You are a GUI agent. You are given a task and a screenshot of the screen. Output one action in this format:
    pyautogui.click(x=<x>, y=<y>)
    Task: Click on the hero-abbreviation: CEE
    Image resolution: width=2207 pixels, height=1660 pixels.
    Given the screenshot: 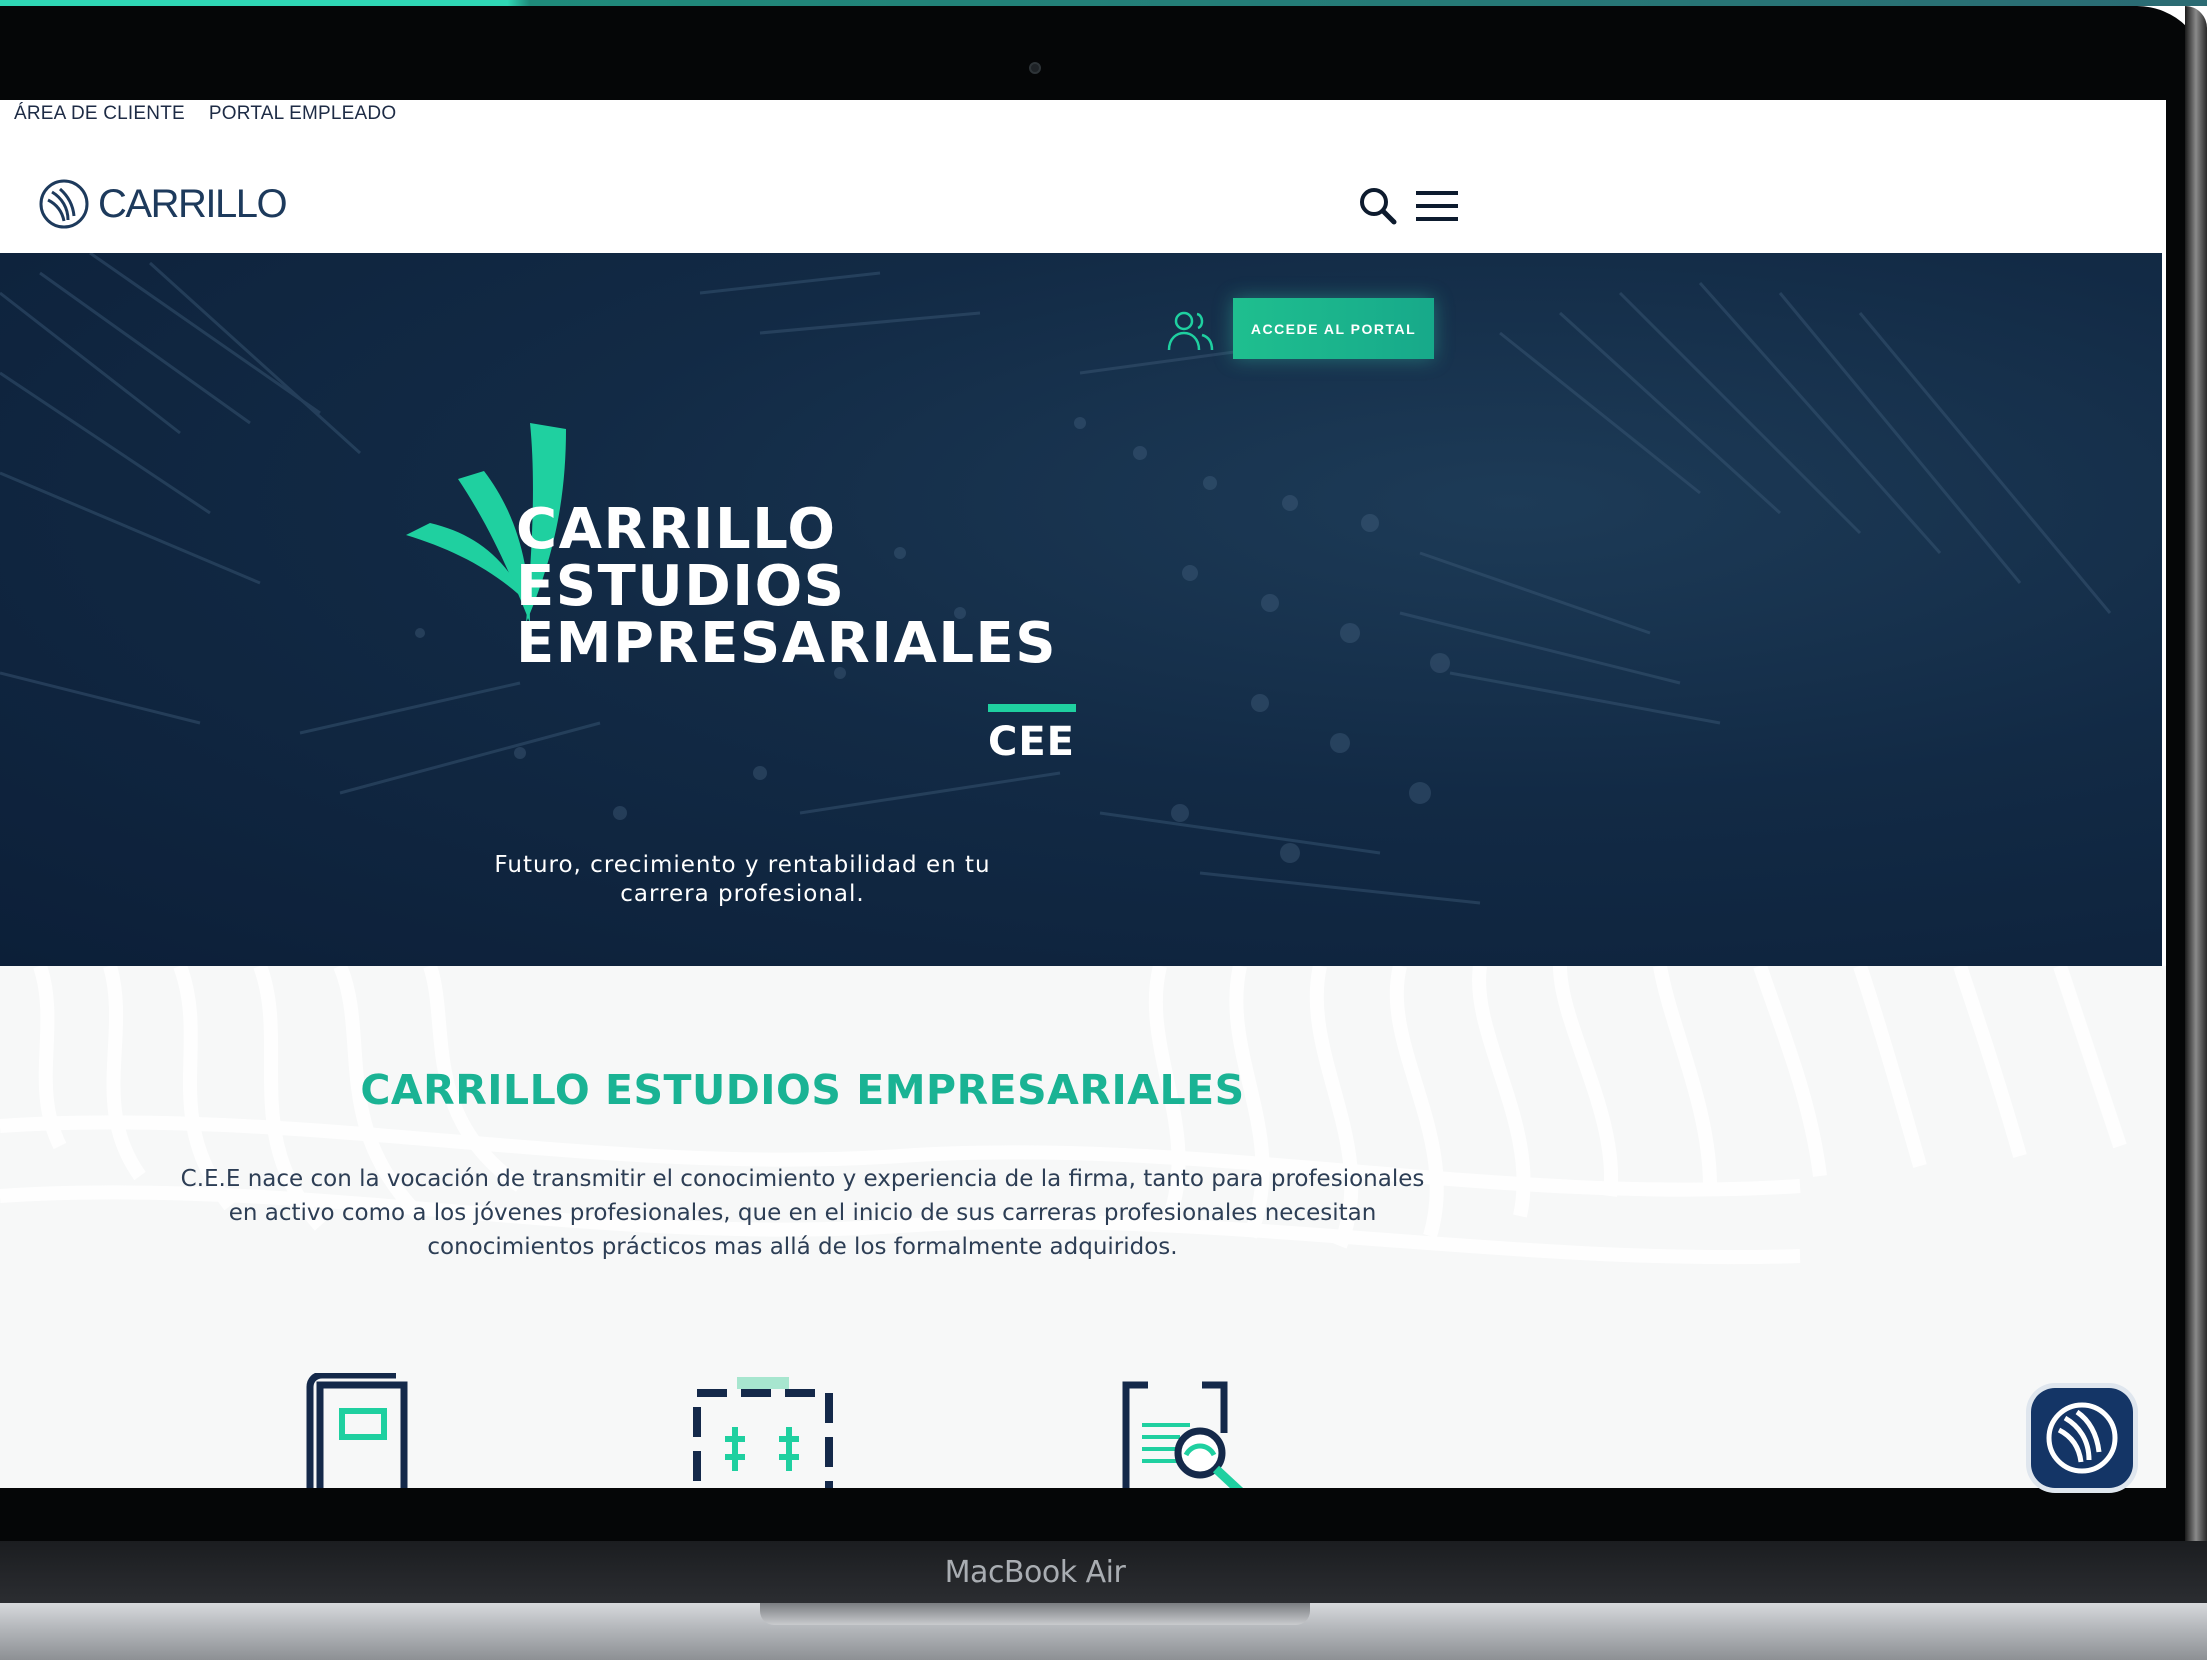 What is the action you would take?
    pyautogui.click(x=1032, y=742)
    